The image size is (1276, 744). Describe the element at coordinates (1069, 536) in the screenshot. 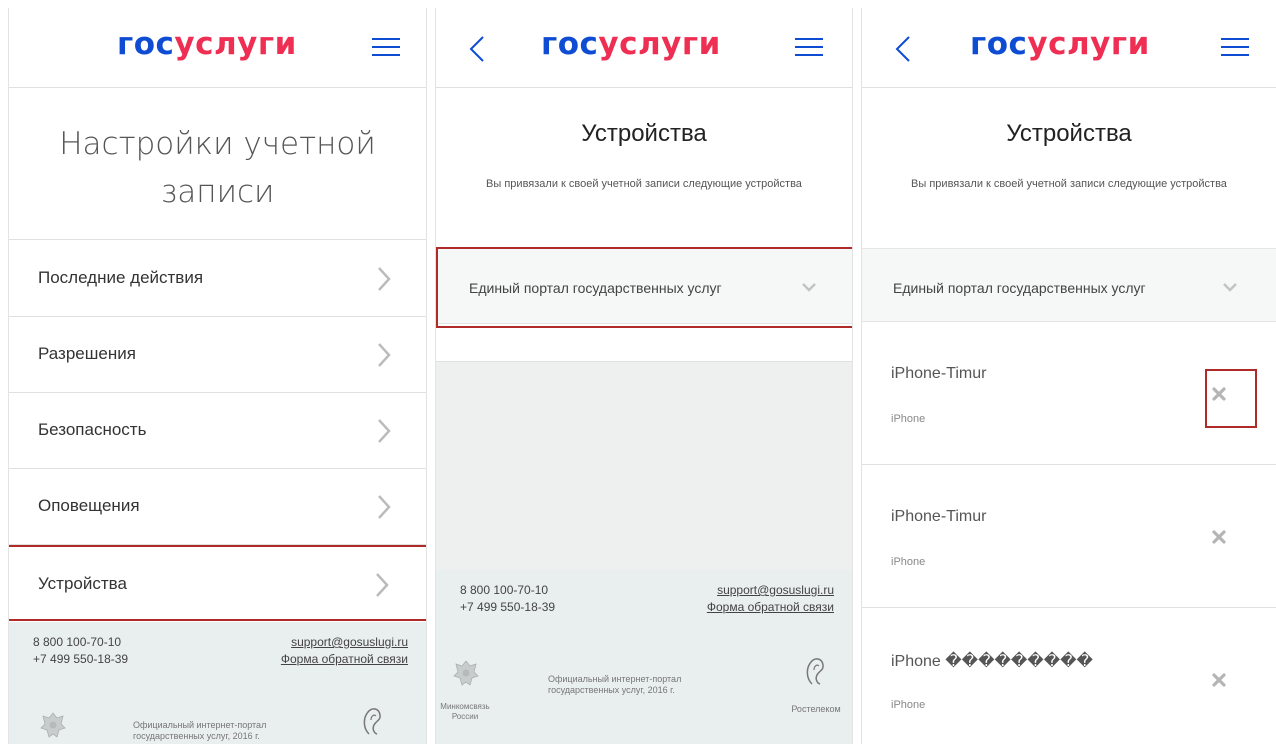

I see `device-item: iPhone-Timur iPhone` at that location.